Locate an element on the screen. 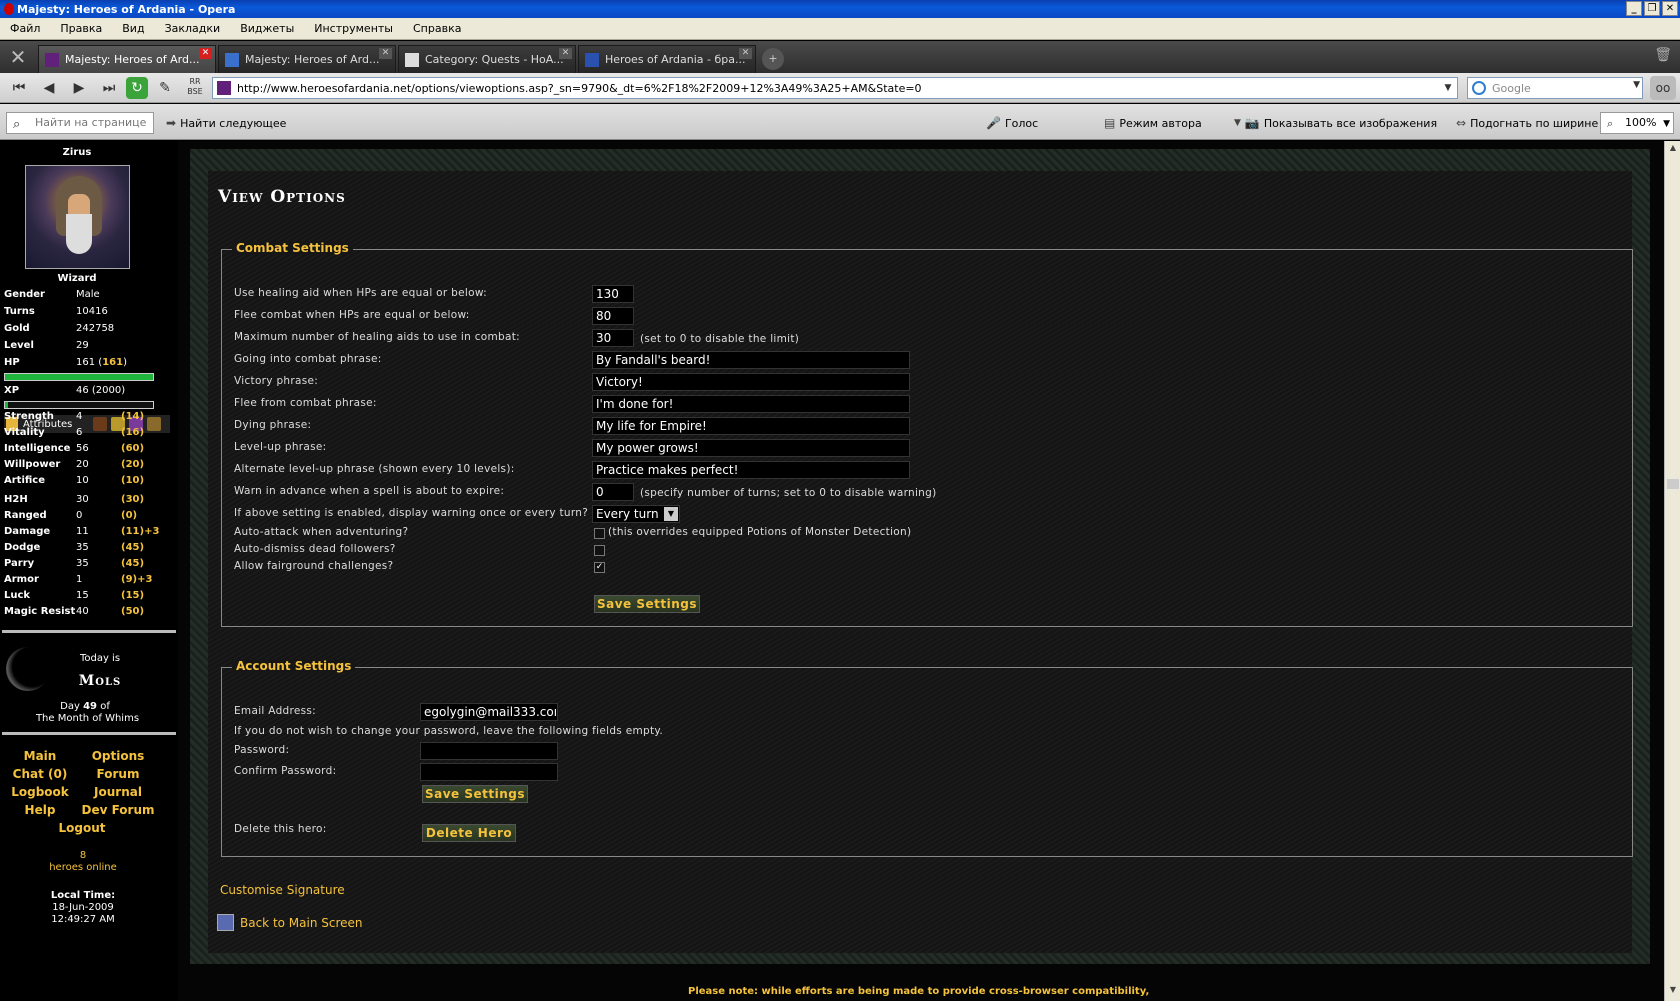  reload-icon: ↻ is located at coordinates (137, 87).